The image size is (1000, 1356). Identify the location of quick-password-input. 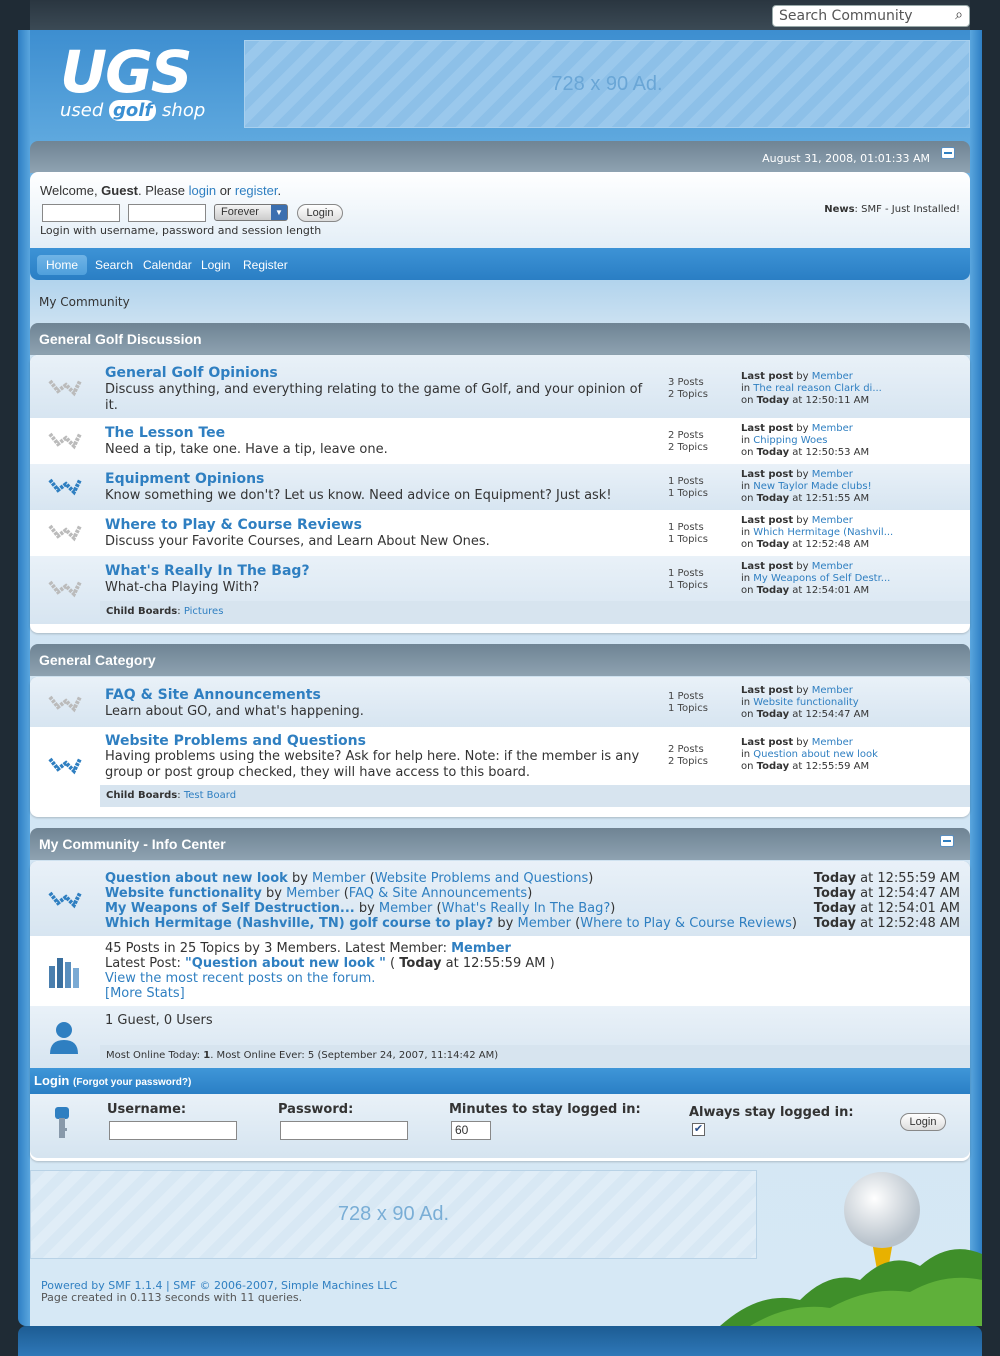
(167, 213).